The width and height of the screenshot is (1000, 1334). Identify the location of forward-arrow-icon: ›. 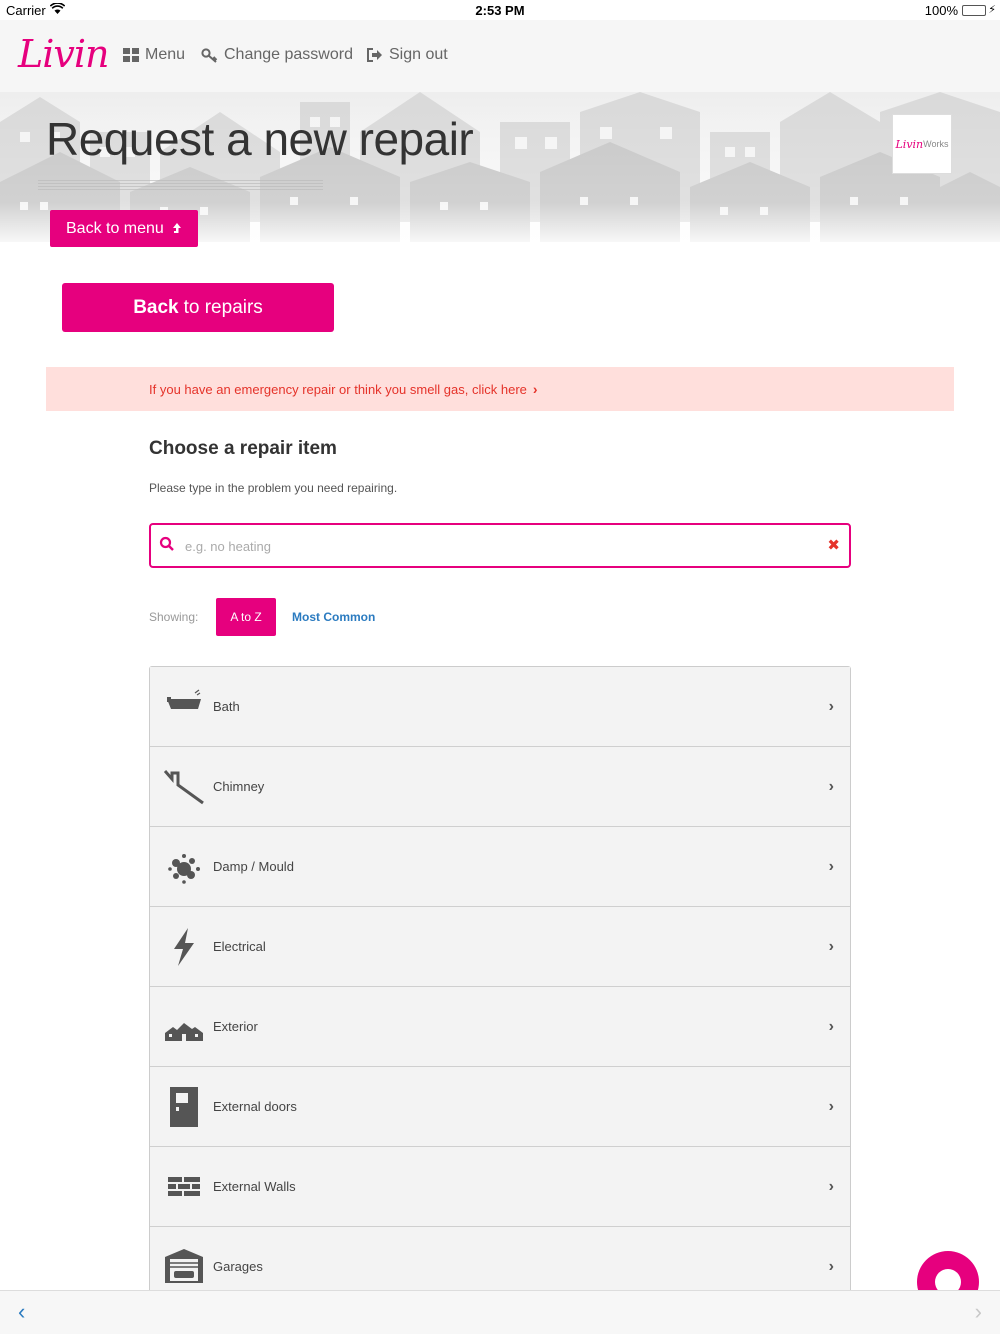
(978, 1312).